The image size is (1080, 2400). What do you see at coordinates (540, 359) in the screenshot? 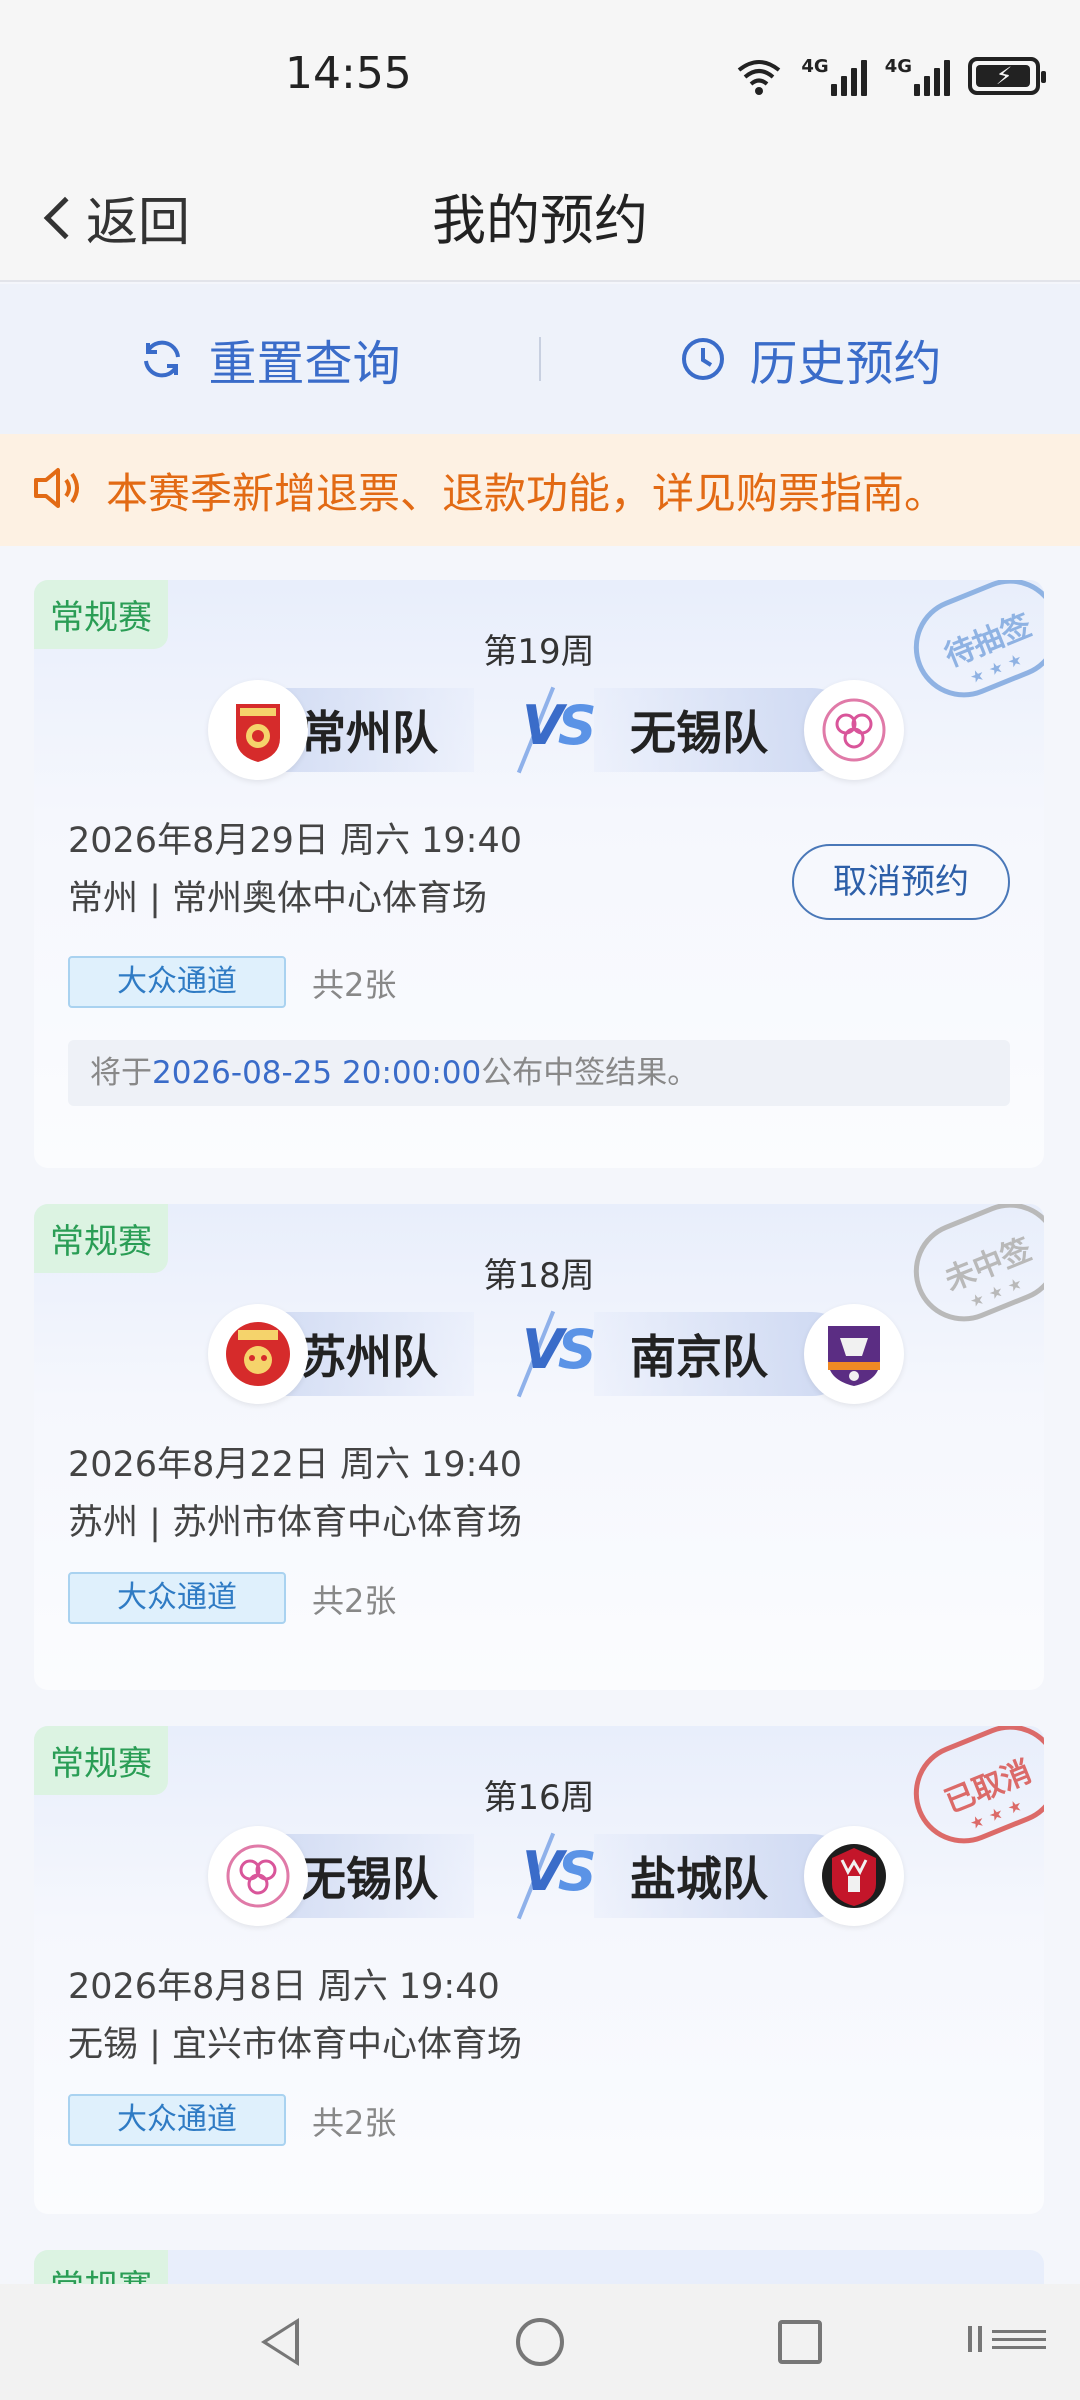
I see `action-bar: 重置查询 历史预约` at bounding box center [540, 359].